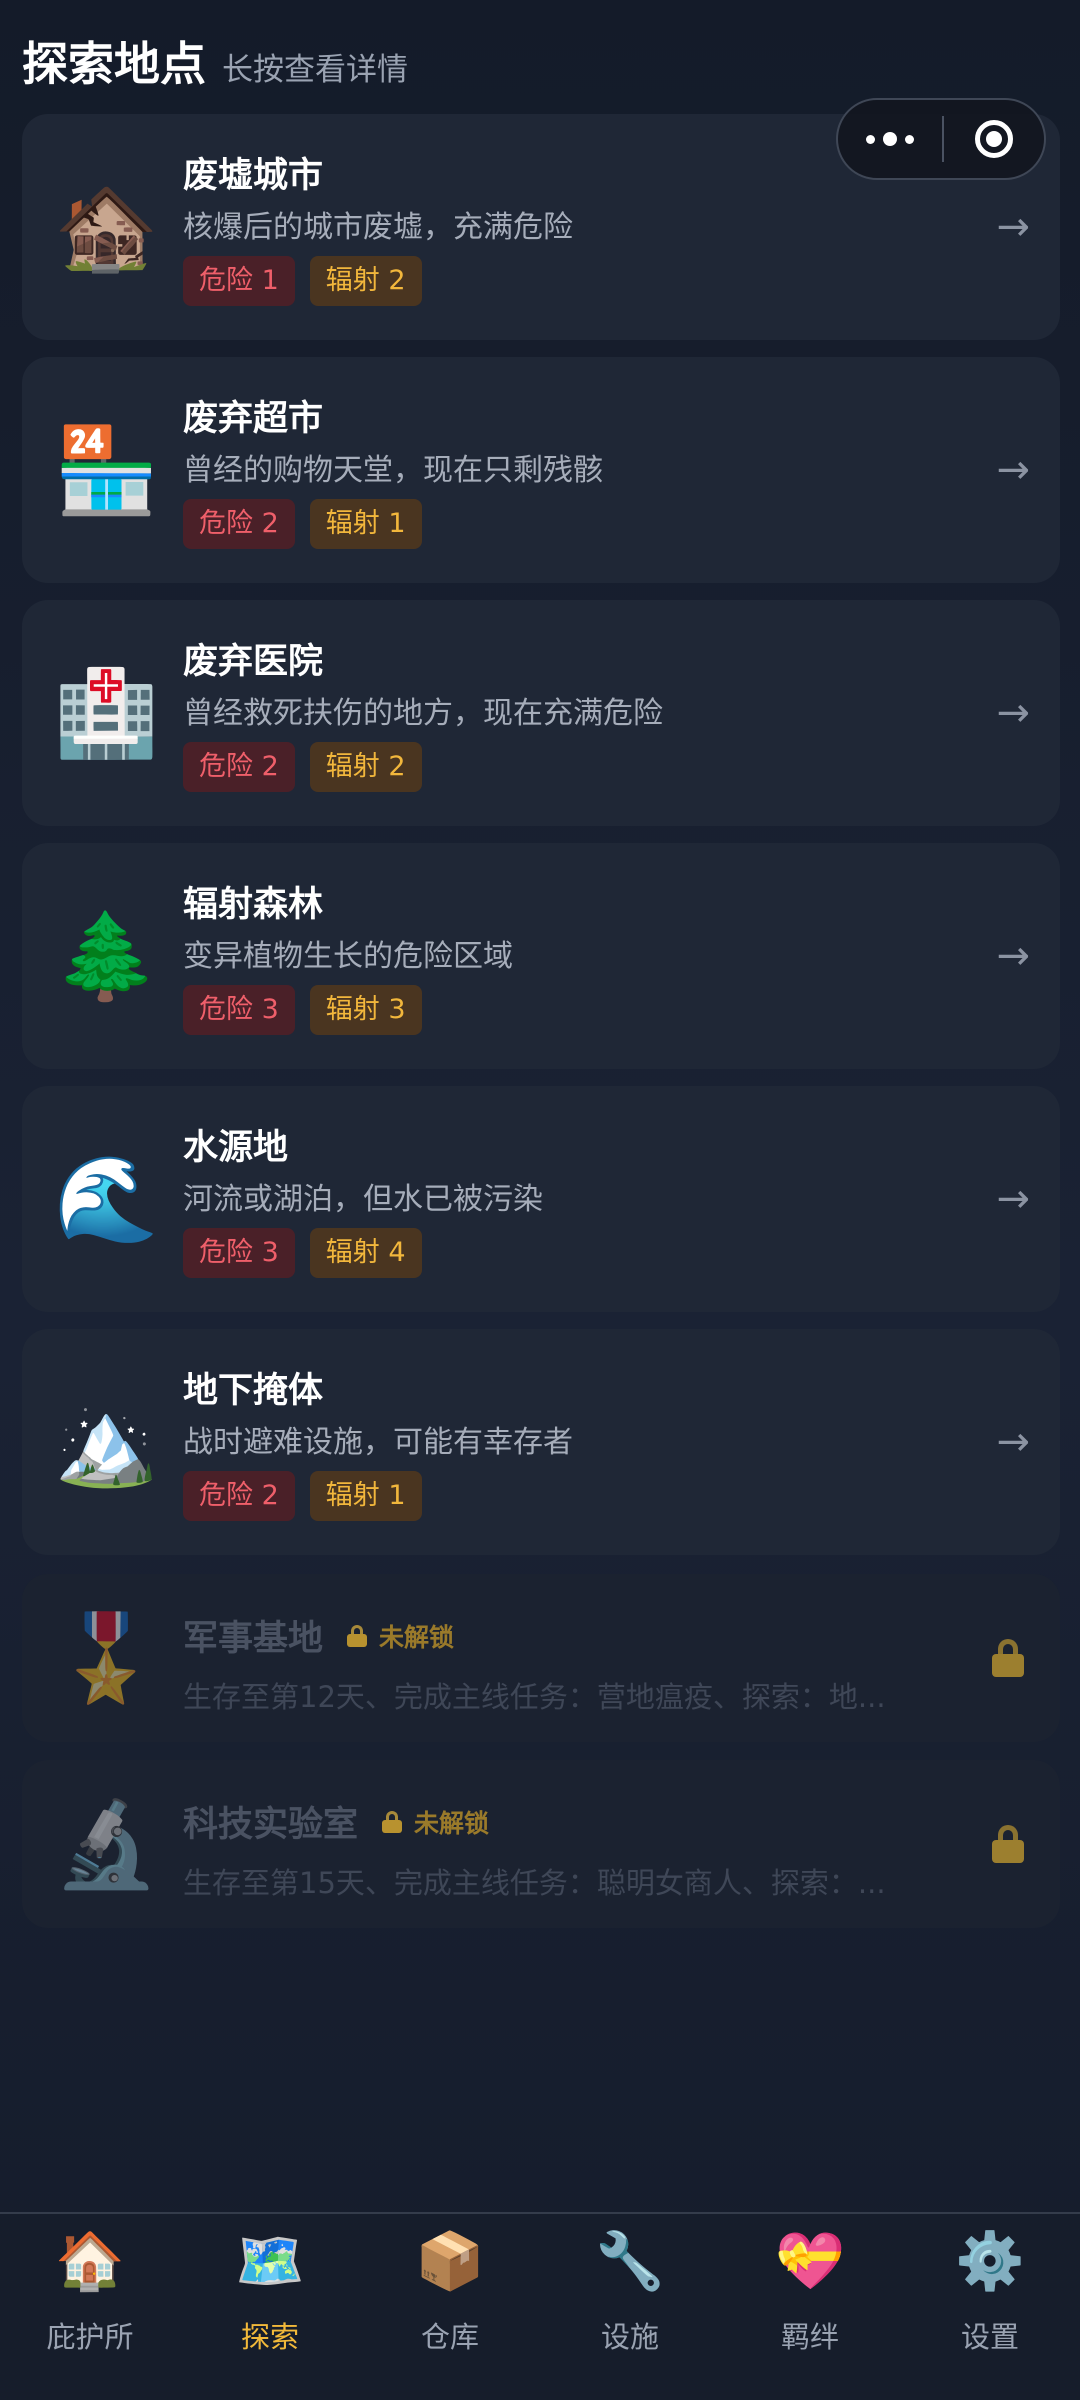 The image size is (1080, 2400). Describe the element at coordinates (630, 2261) in the screenshot. I see `wrench-icon: 🔧` at that location.